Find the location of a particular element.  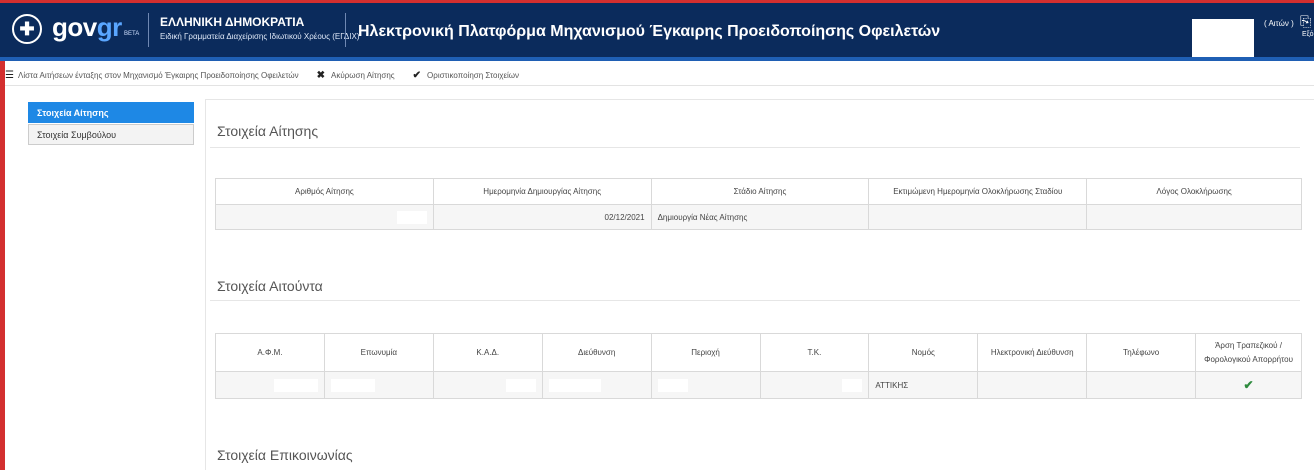

column-header: Τ.Κ. is located at coordinates (814, 352).